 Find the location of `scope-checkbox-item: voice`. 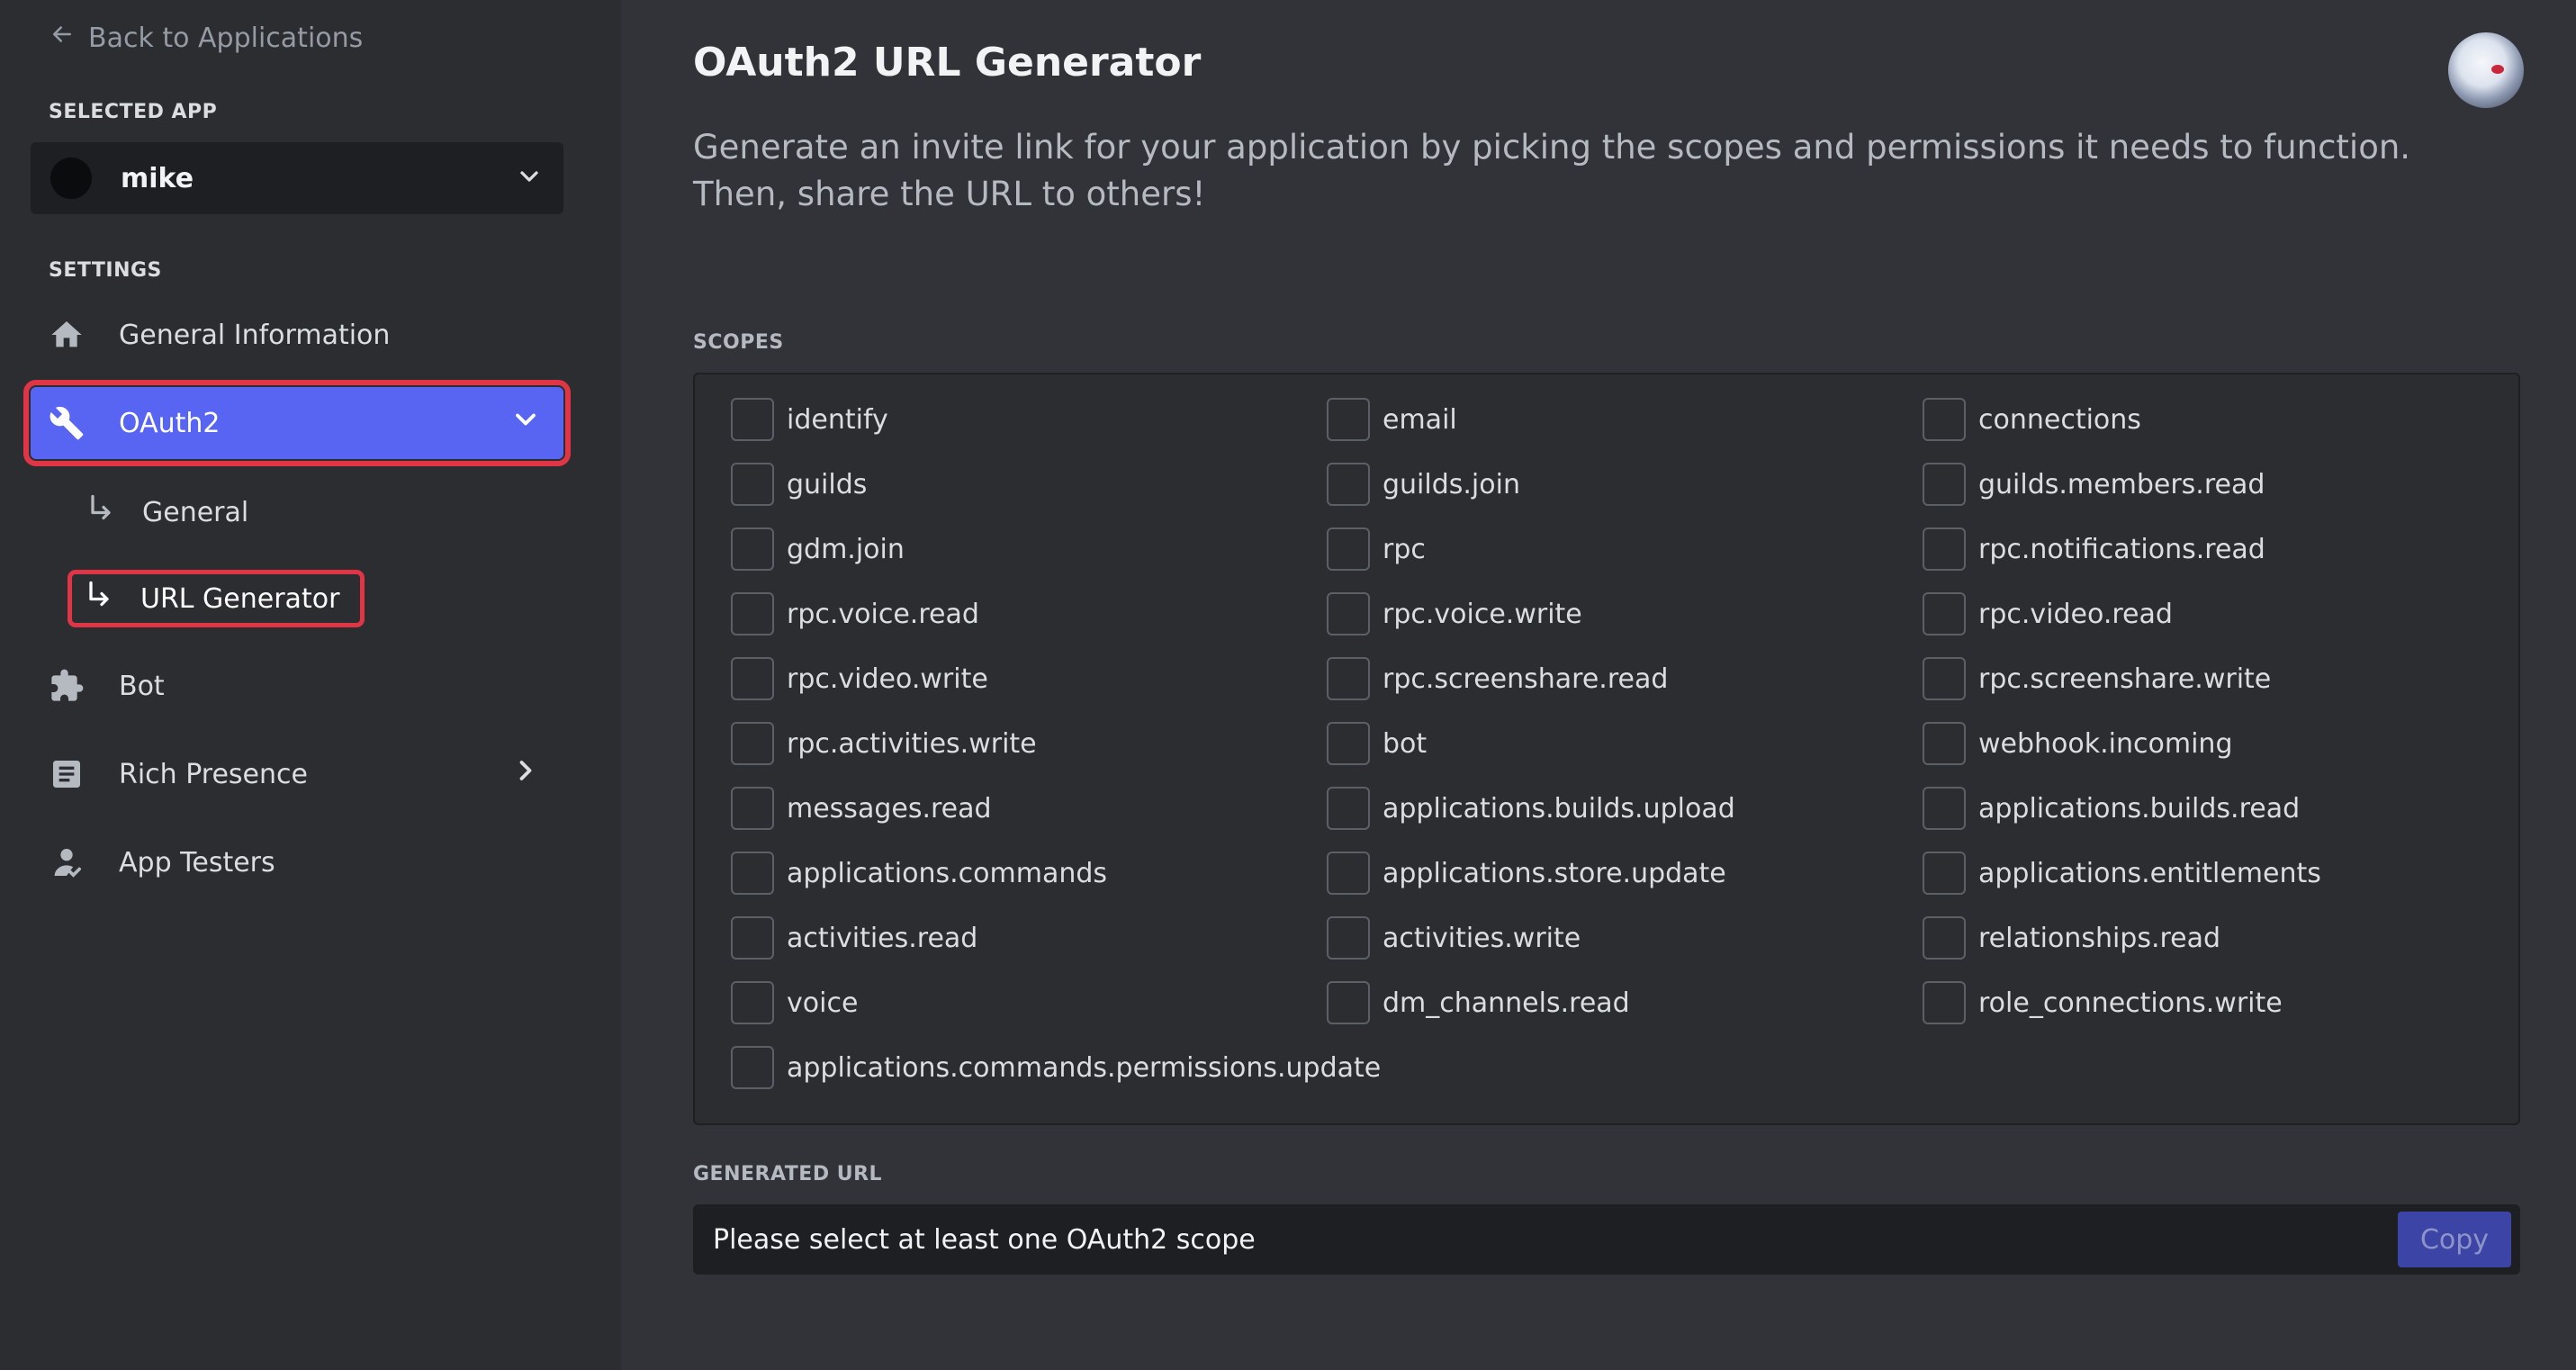

scope-checkbox-item: voice is located at coordinates (794, 1002).